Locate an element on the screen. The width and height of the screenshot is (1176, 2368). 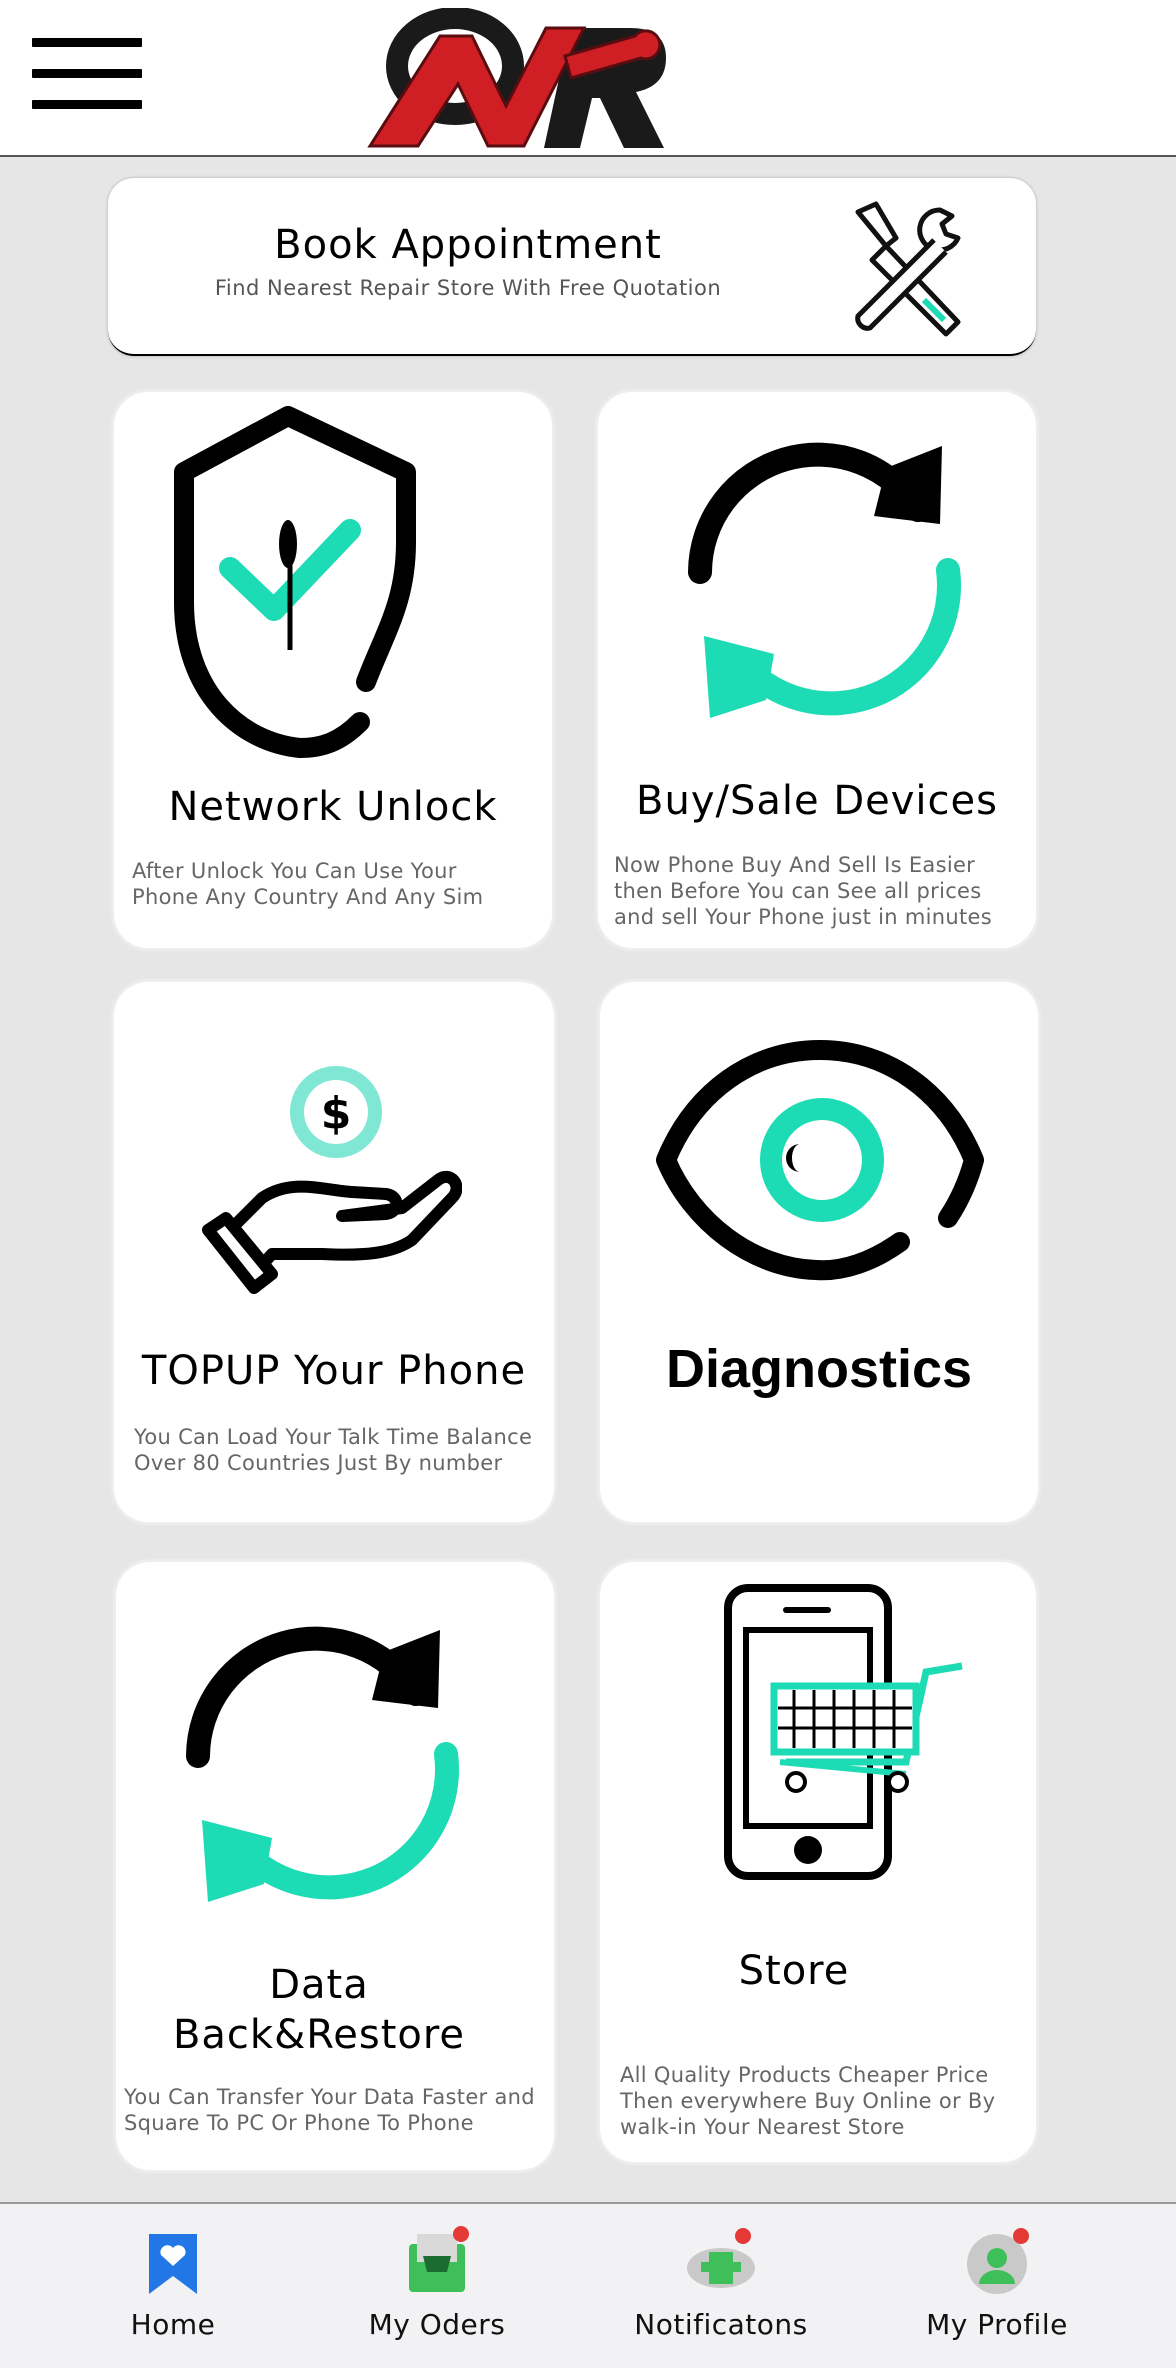
nav-my-orders: My Oders is located at coordinates (437, 2286).